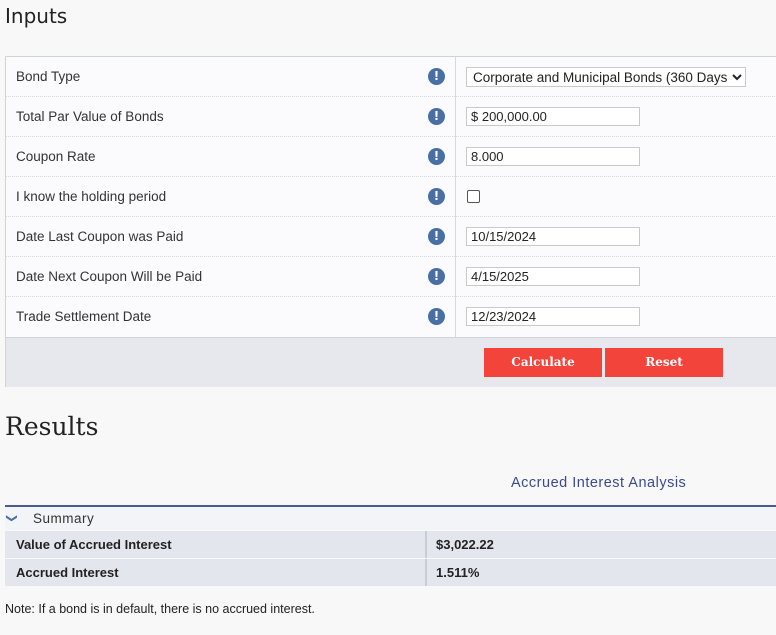 This screenshot has width=776, height=635. What do you see at coordinates (84, 316) in the screenshot?
I see `settlement-date-label: Trade Settlement Date` at bounding box center [84, 316].